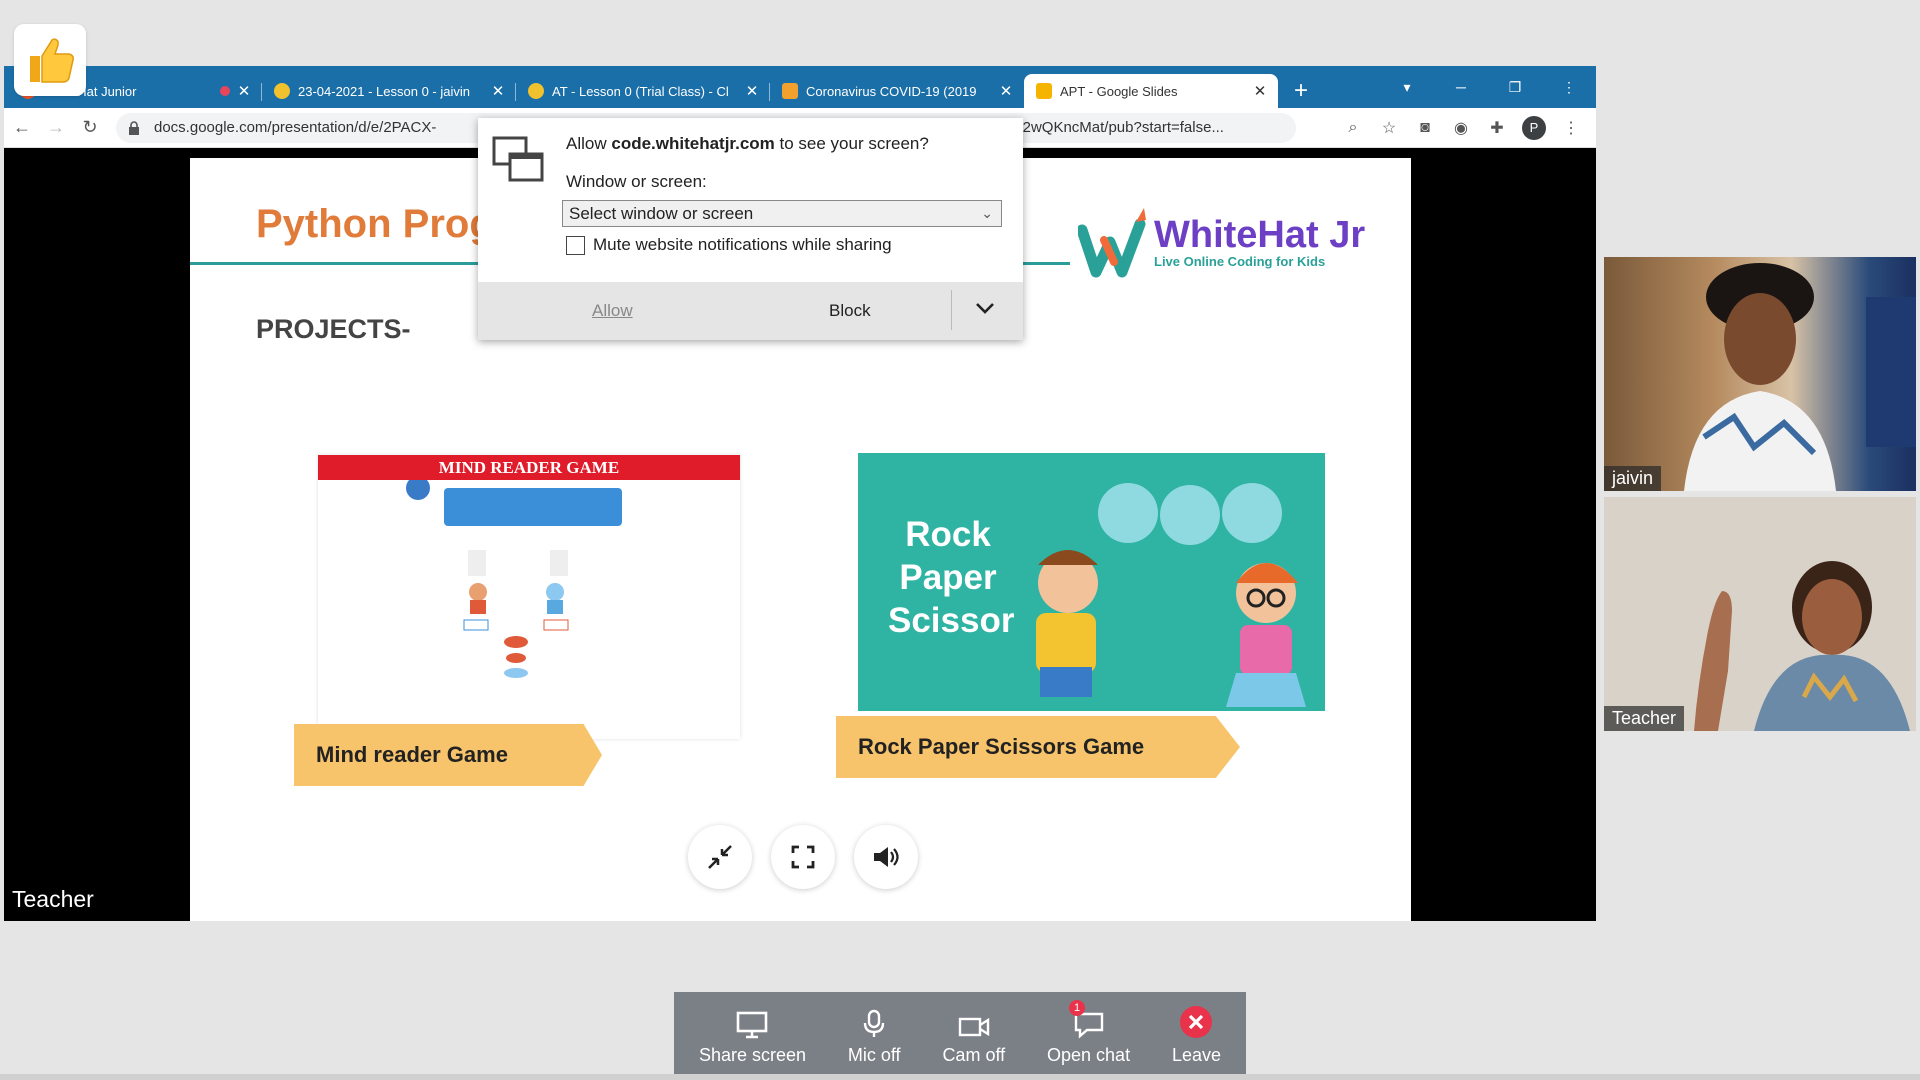  What do you see at coordinates (973, 1027) in the screenshot?
I see `camera-icon` at bounding box center [973, 1027].